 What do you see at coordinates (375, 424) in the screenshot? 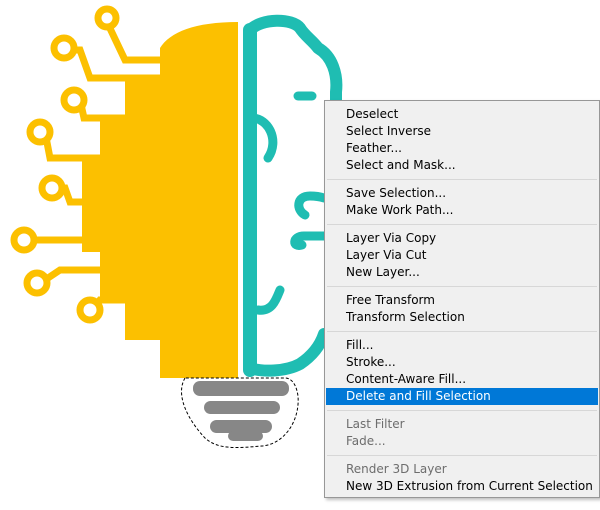
I see `menu-item-last-filter: Last Filter` at bounding box center [375, 424].